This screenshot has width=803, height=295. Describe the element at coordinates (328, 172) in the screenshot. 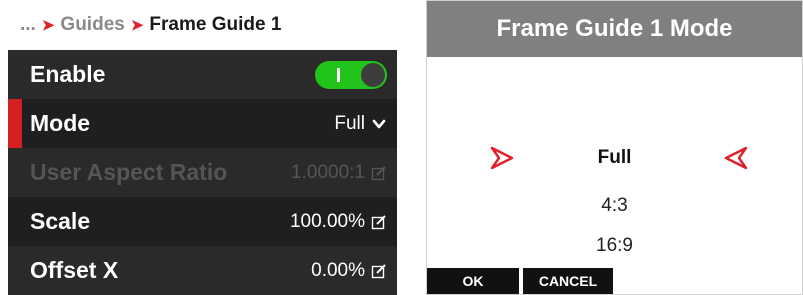

I see `user-aspect-ratio-text: 1.0000:1` at that location.